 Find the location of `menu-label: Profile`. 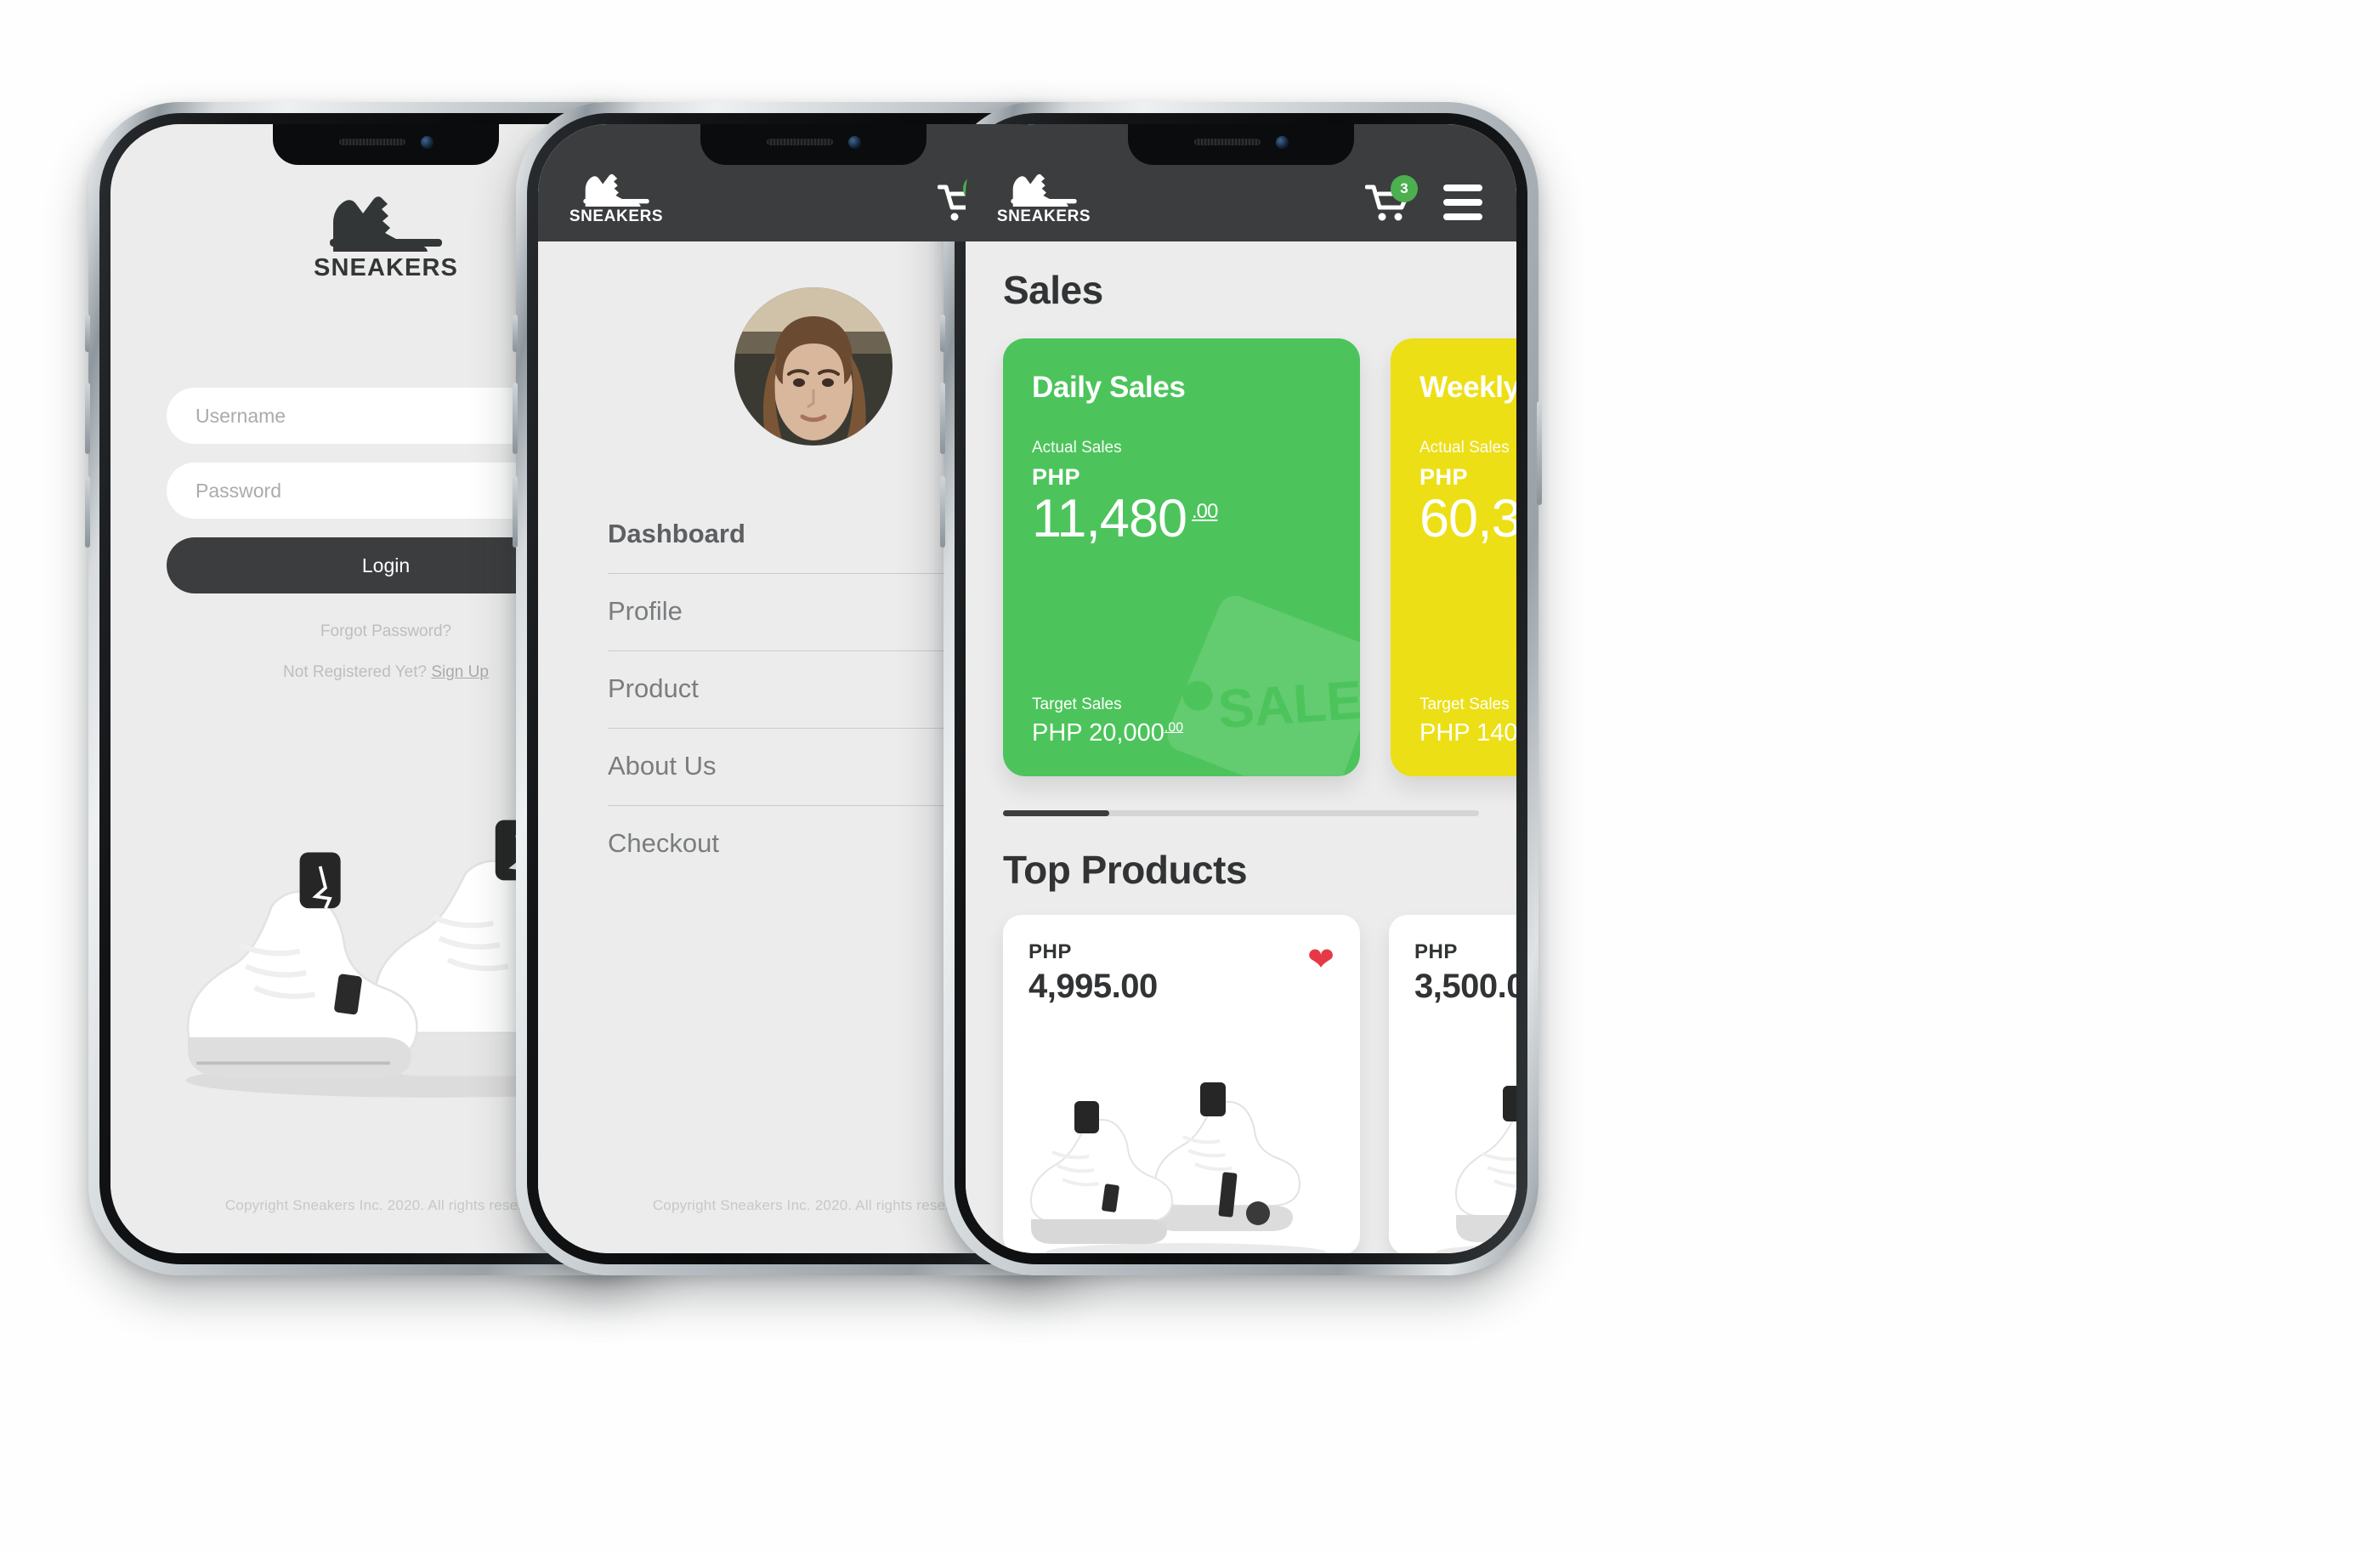

menu-label: Profile is located at coordinates (645, 611).